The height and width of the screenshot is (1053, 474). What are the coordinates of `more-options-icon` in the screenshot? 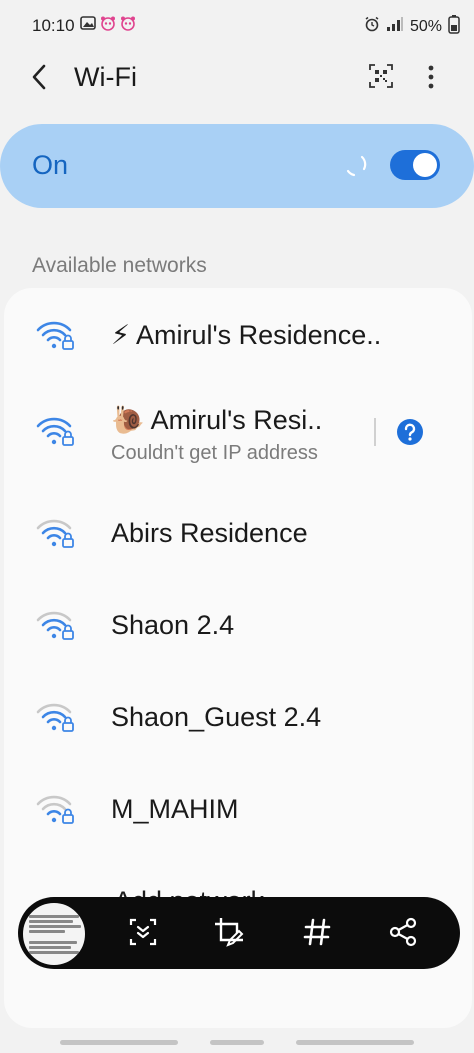 It's located at (431, 77).